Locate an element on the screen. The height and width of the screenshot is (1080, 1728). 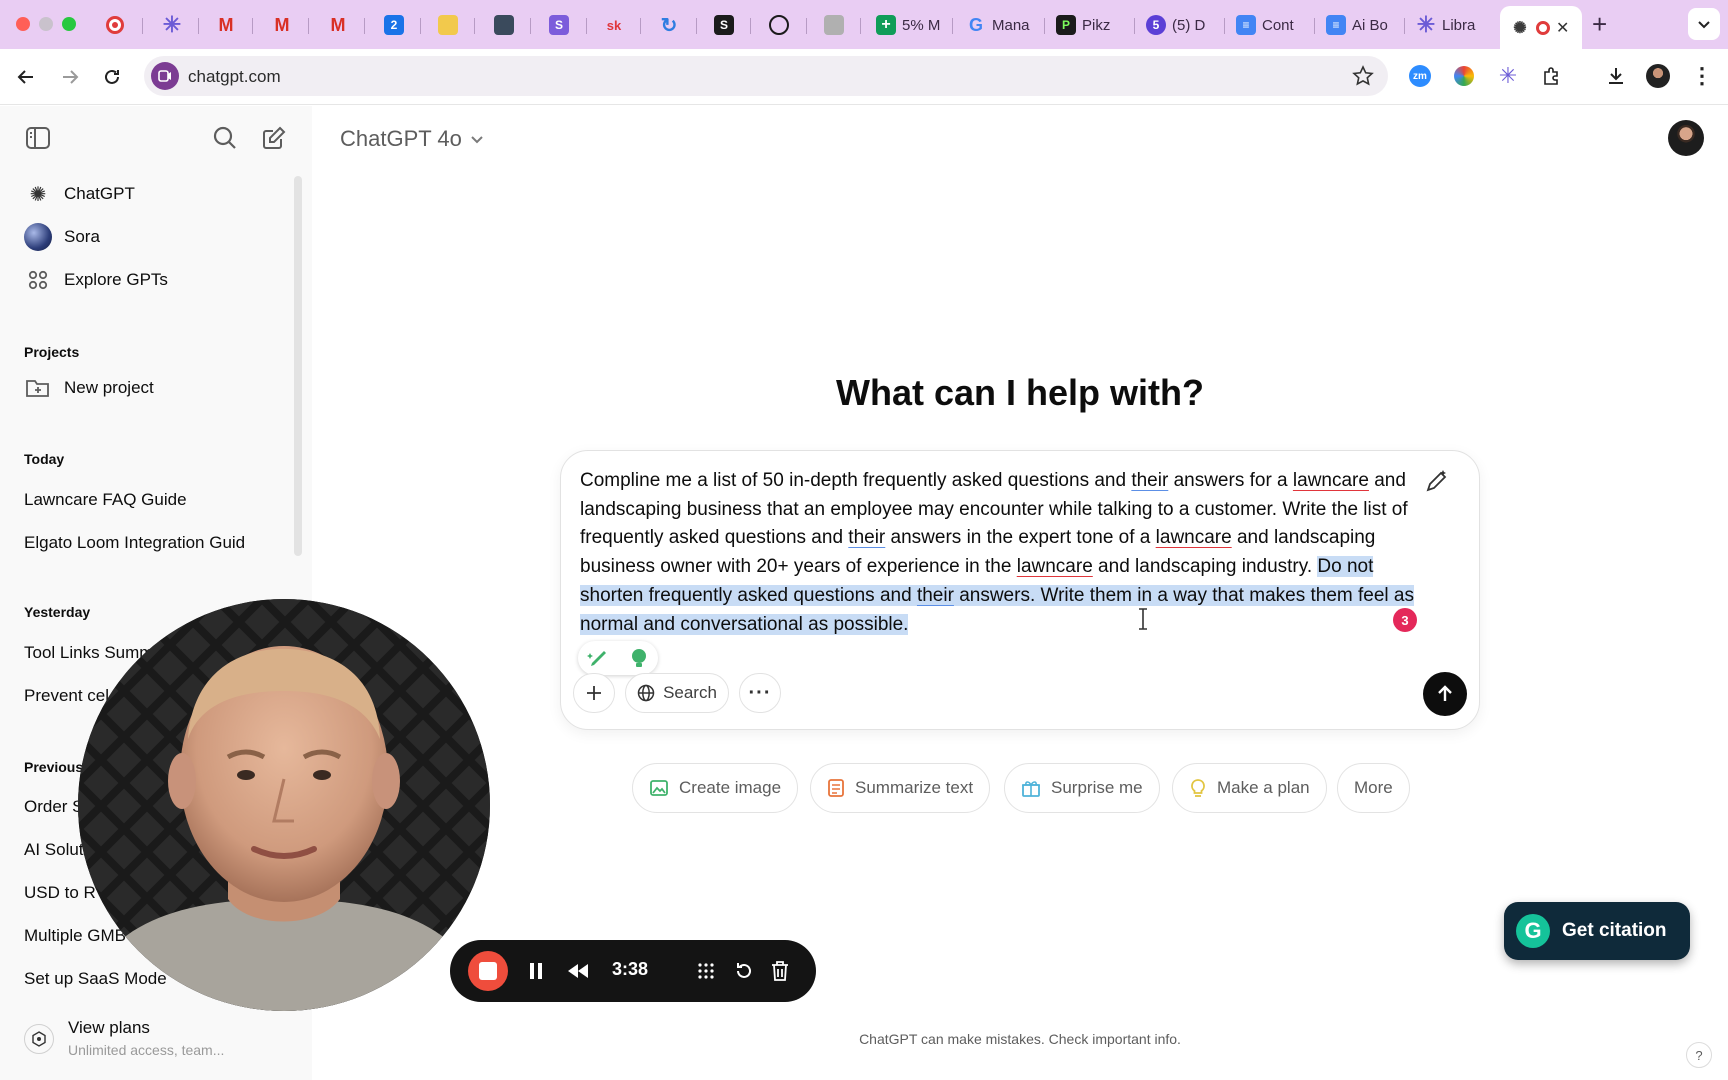
browser-tab: sk is located at coordinates (614, 25).